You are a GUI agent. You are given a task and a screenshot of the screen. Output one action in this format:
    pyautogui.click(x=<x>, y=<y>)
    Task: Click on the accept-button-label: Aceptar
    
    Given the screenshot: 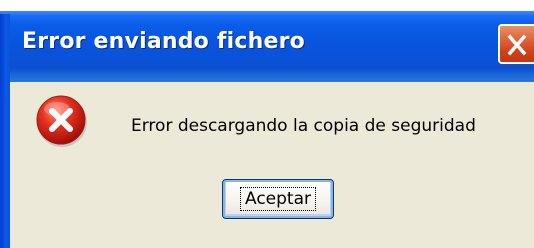 What is the action you would take?
    pyautogui.click(x=278, y=199)
    